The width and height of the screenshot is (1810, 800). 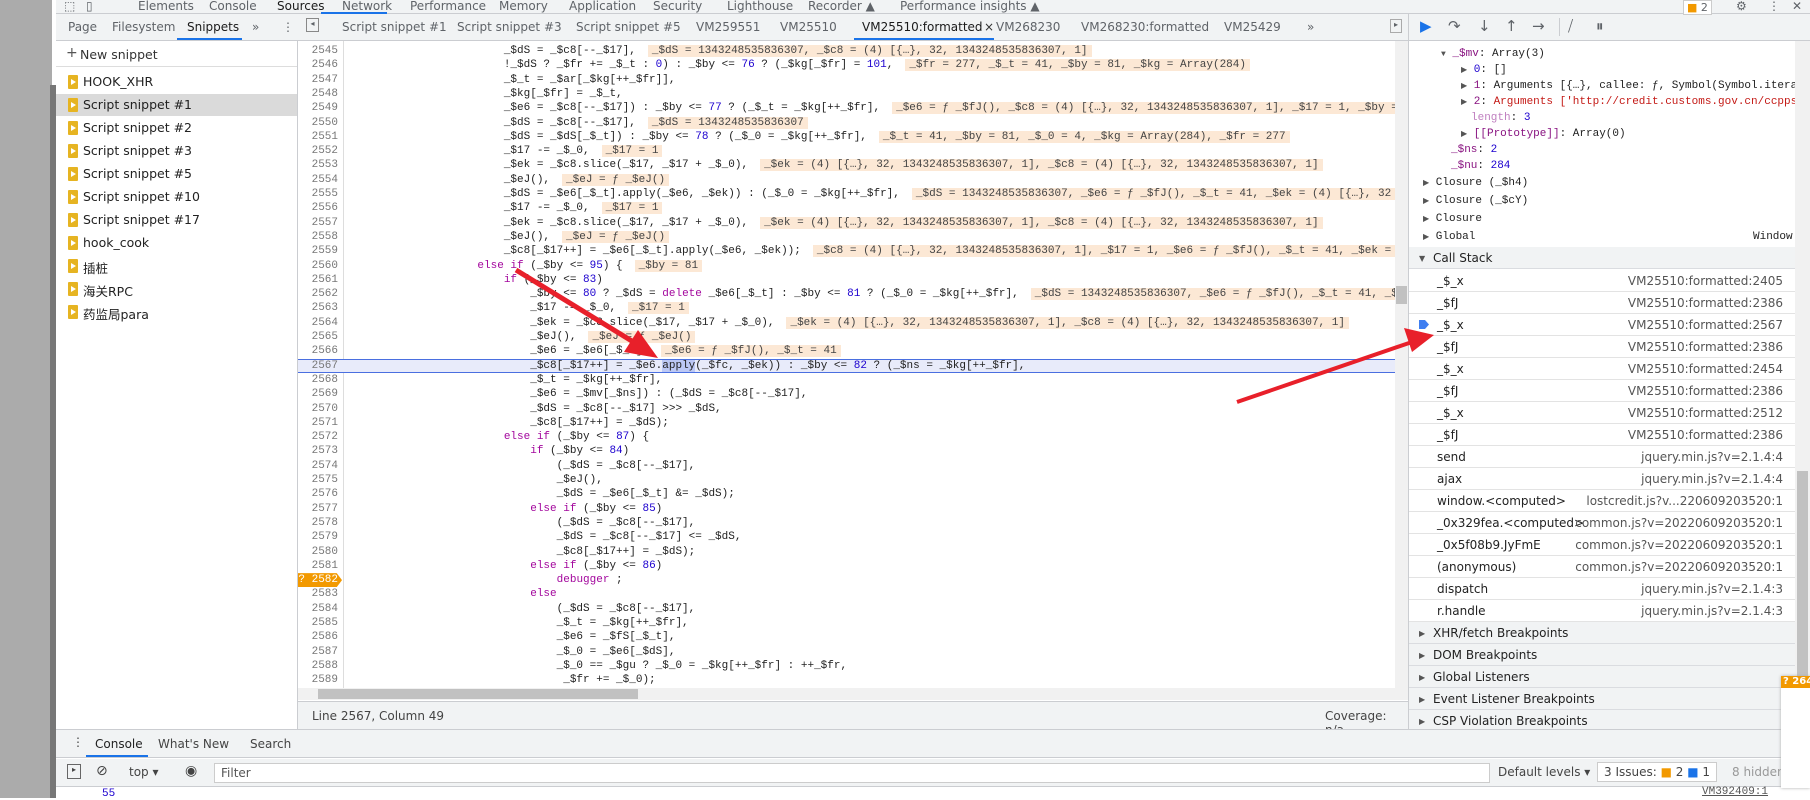 What do you see at coordinates (846, 537) in the screenshot?
I see `code-line: 2579 _$dS = _$c8[--_$17] <= _$dS,` at bounding box center [846, 537].